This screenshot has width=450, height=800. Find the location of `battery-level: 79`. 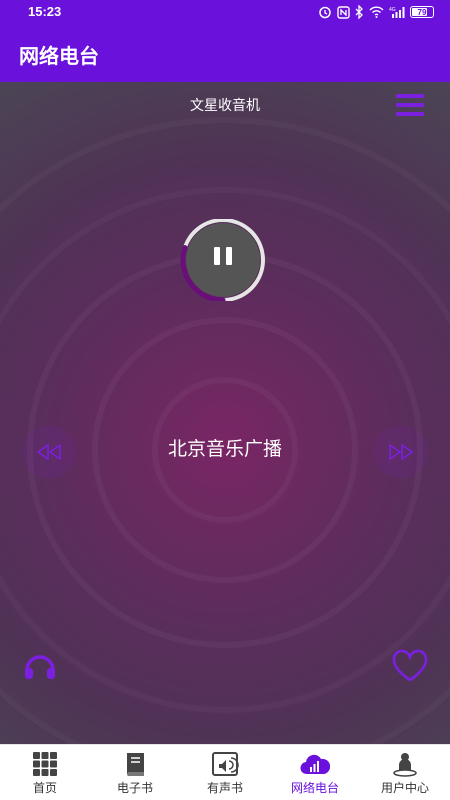

battery-level: 79 is located at coordinates (422, 12).